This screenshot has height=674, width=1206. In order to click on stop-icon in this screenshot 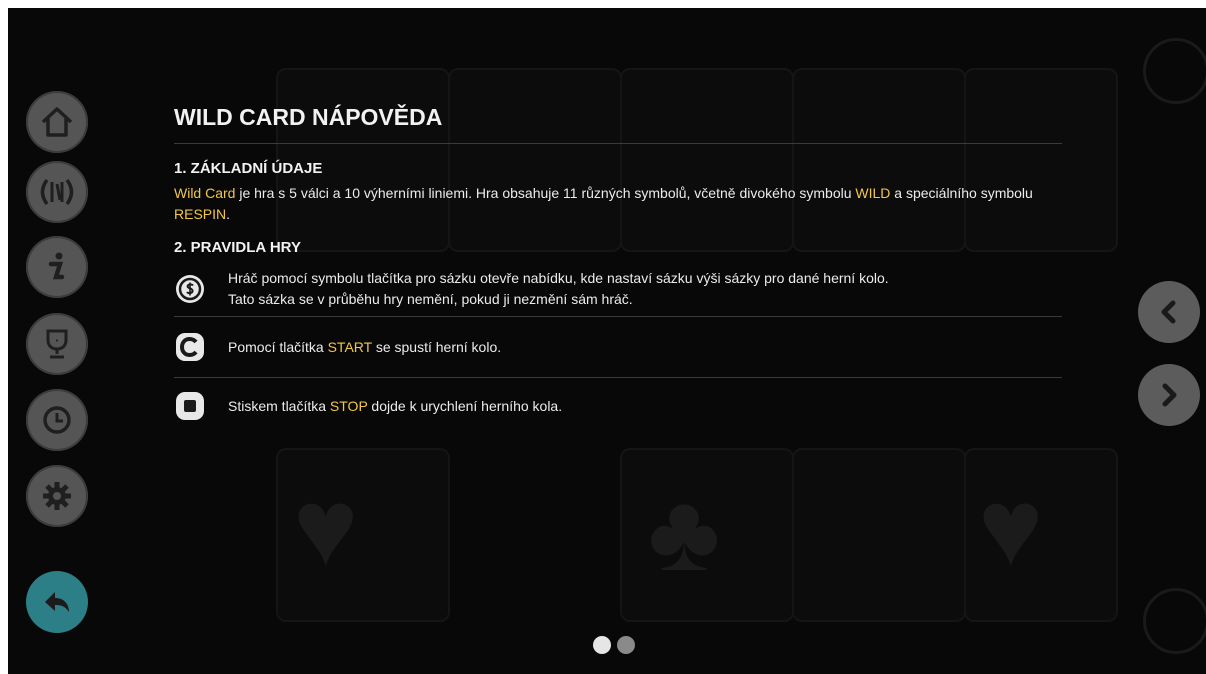, I will do `click(190, 406)`.